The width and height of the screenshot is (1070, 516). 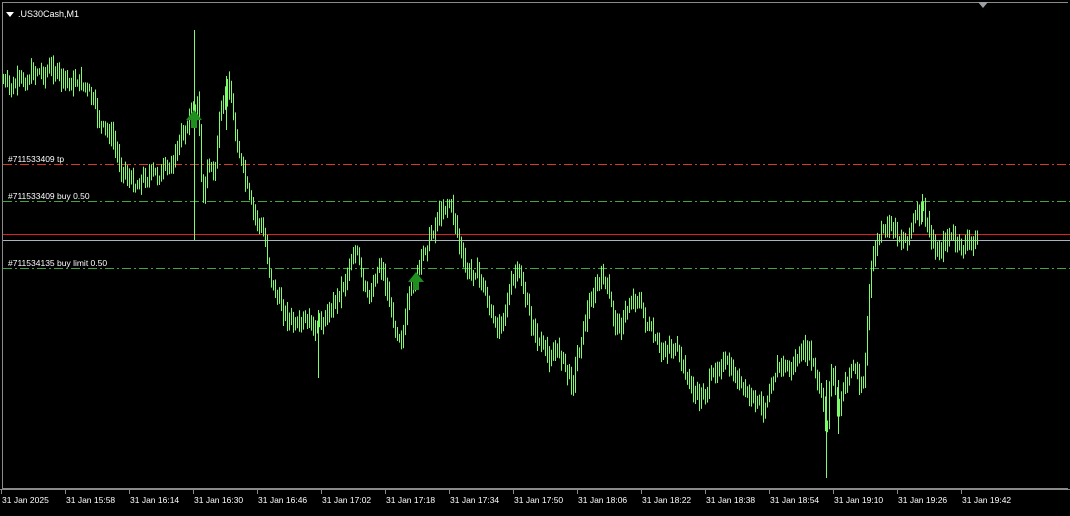 What do you see at coordinates (987, 500) in the screenshot?
I see `time-axis-label: 31 Jan 19:42` at bounding box center [987, 500].